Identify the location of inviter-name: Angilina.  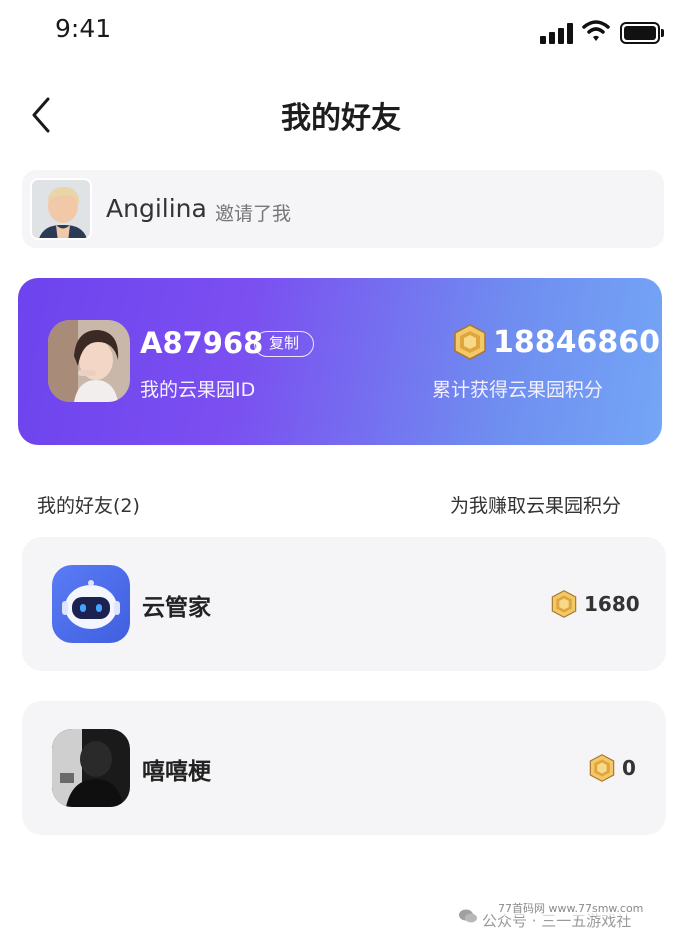
(156, 208).